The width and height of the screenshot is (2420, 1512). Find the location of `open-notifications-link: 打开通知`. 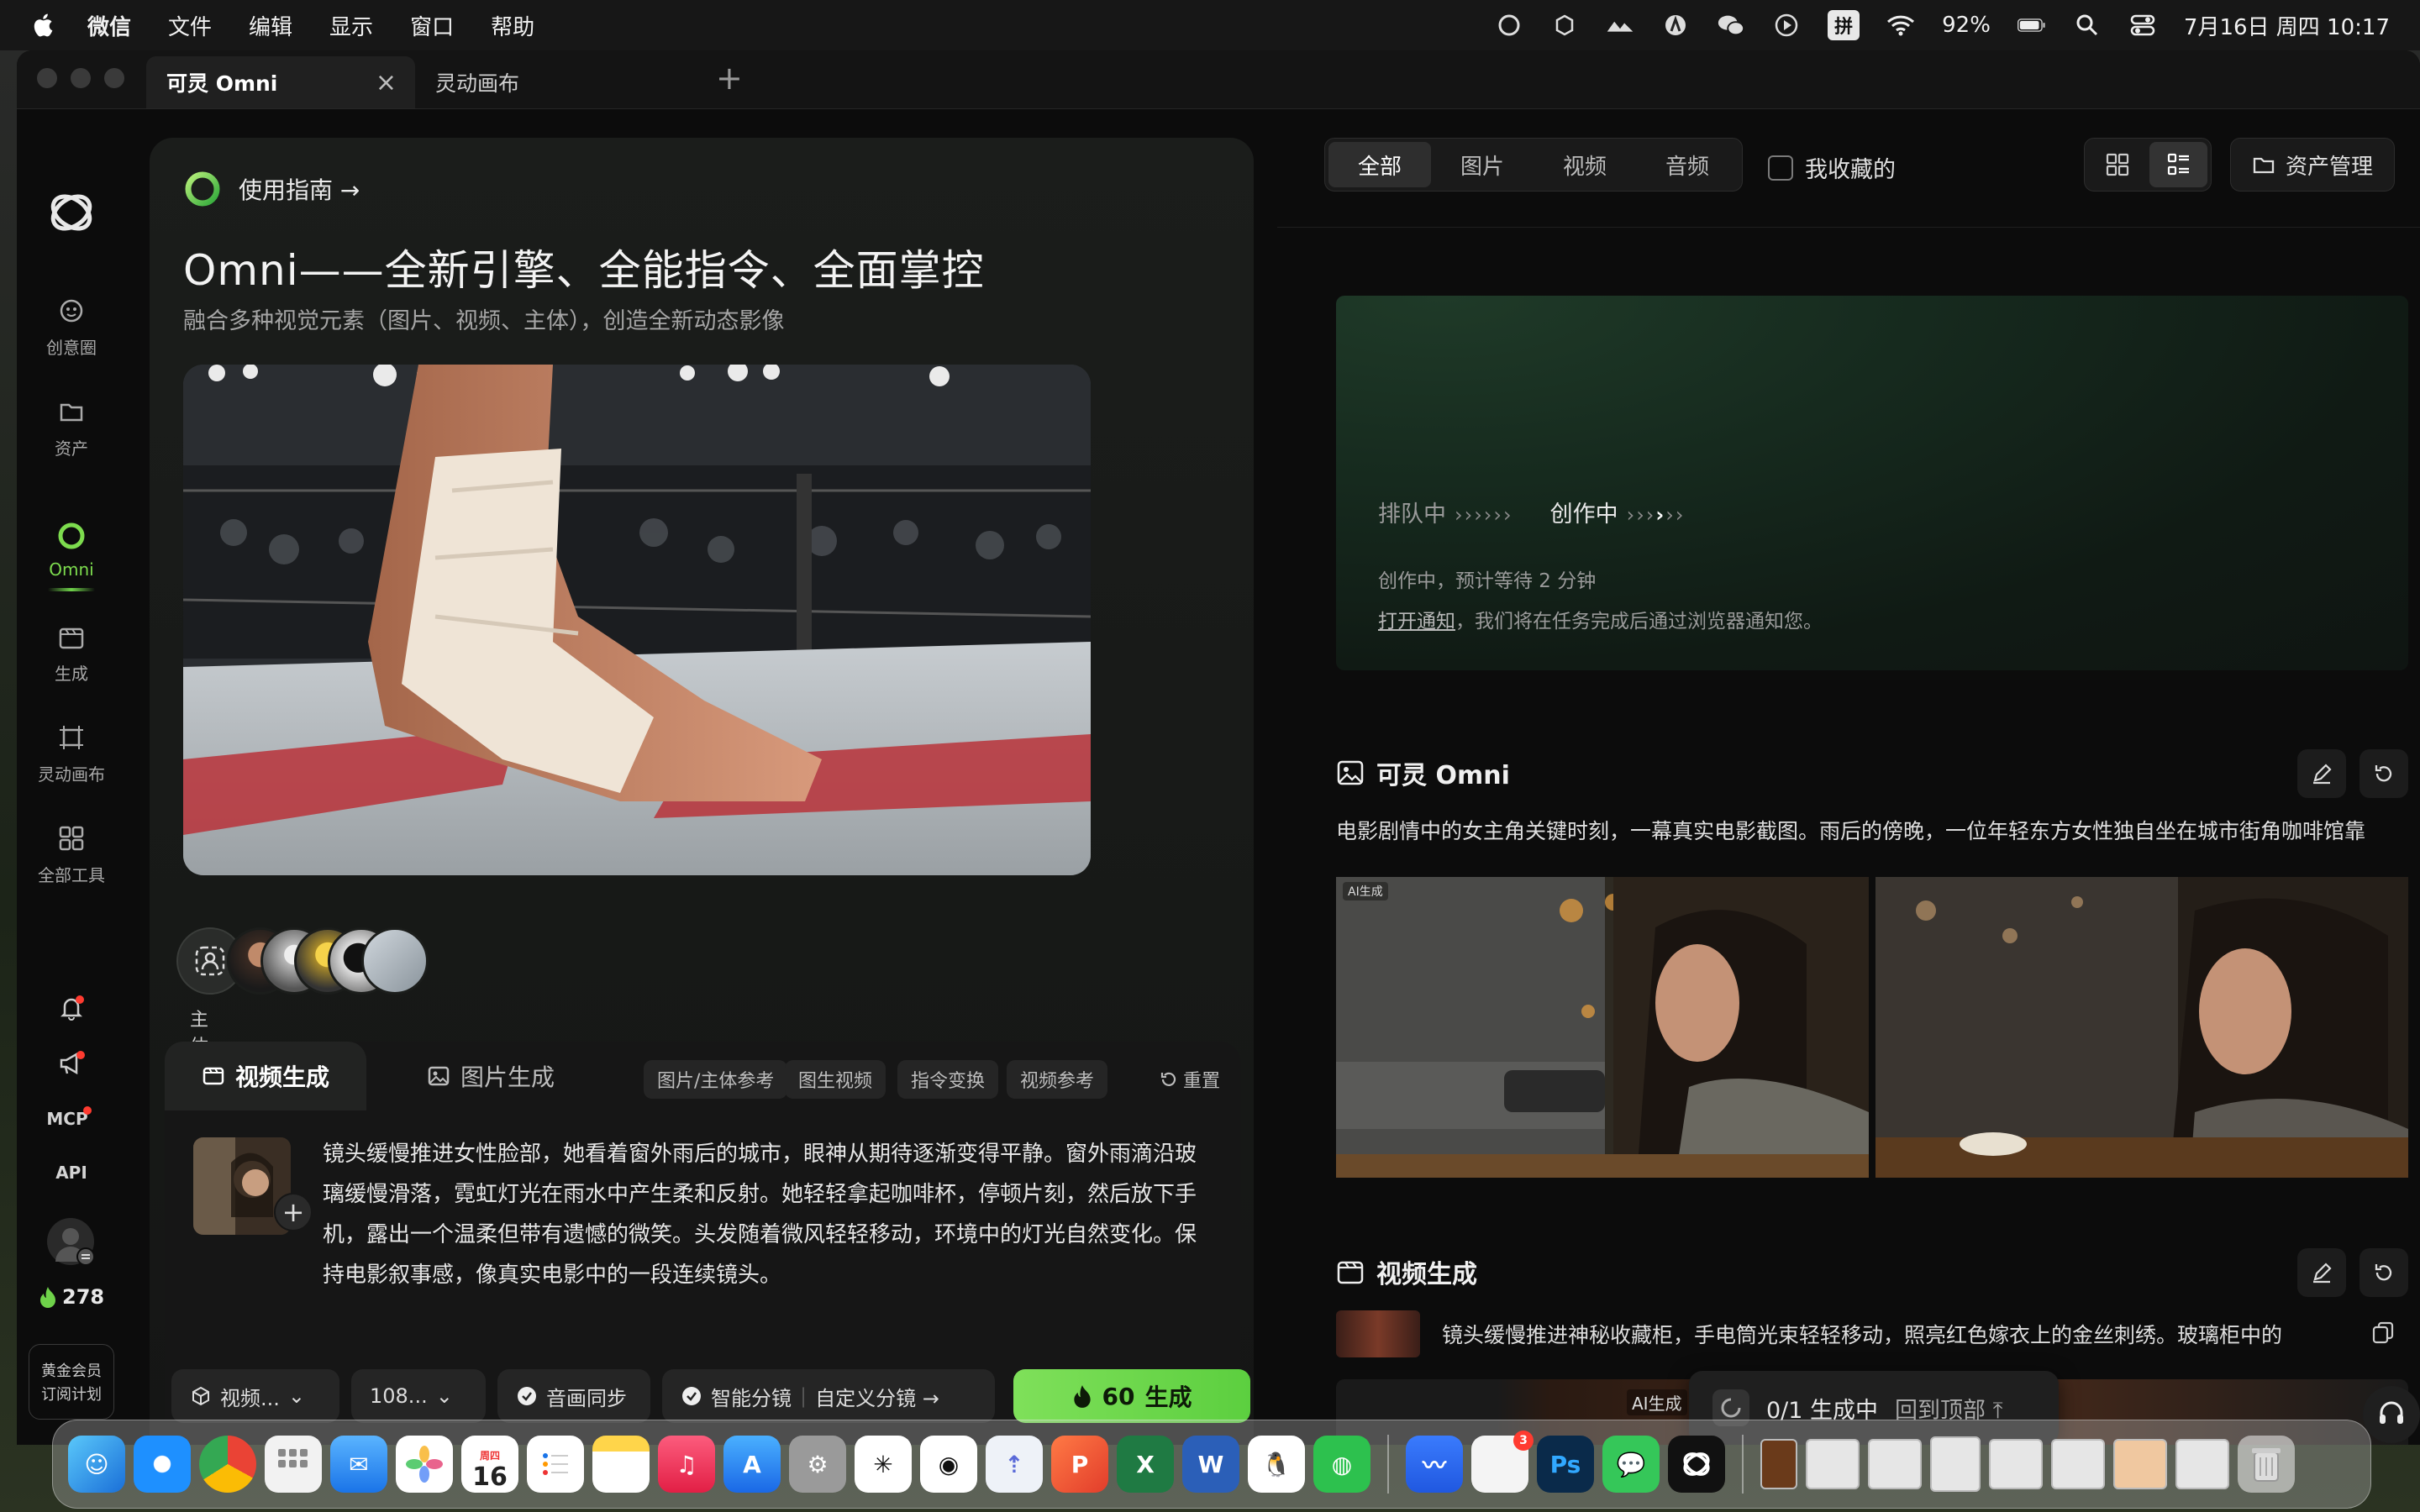

open-notifications-link: 打开通知 is located at coordinates (1416, 622).